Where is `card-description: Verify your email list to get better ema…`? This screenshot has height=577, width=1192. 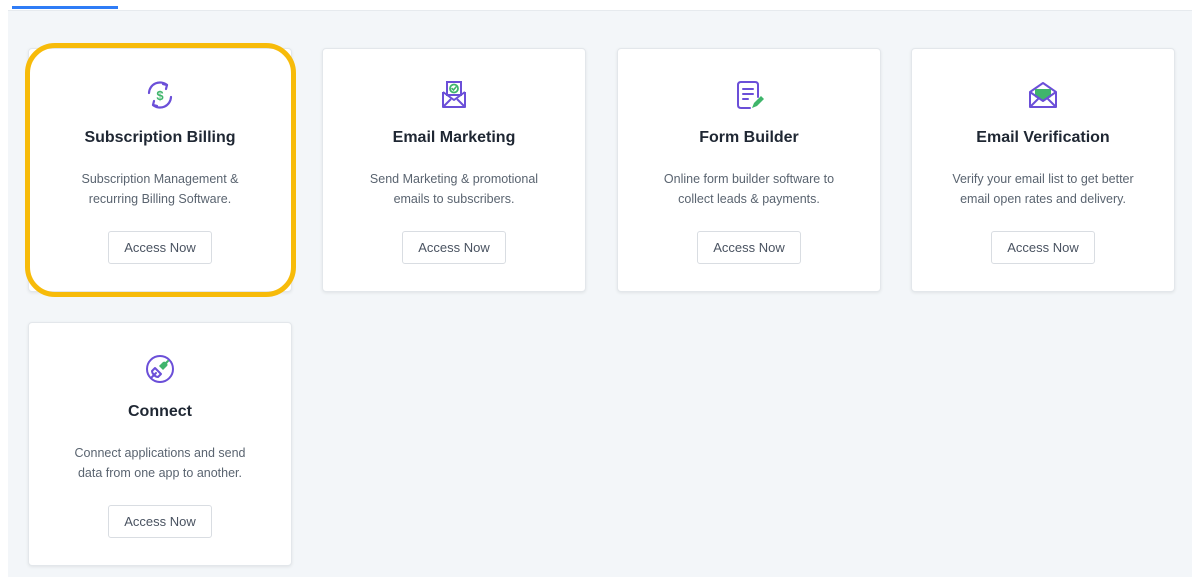 card-description: Verify your email list to get better ema… is located at coordinates (1043, 189).